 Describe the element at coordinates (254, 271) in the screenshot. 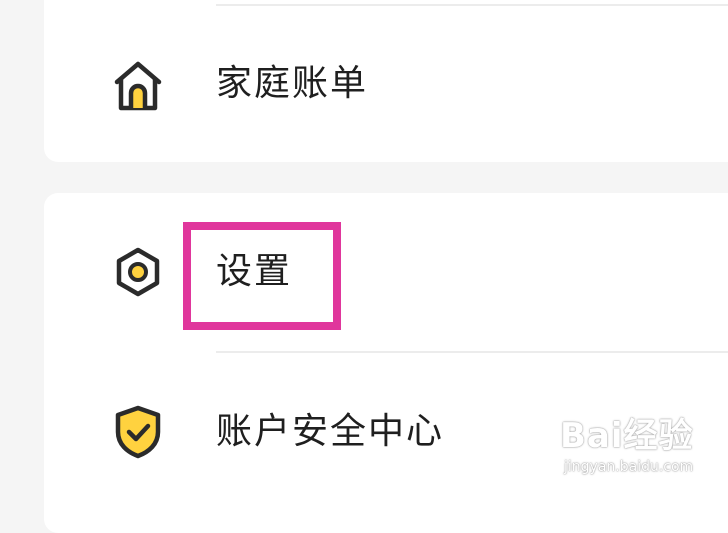

I see `menu-item-label: 设置` at that location.